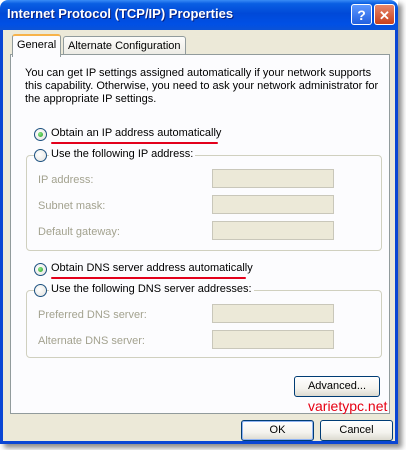 The height and width of the screenshot is (450, 406). I want to click on obtain-ip-auto-label: Obtain an IP address automatically, so click(136, 133).